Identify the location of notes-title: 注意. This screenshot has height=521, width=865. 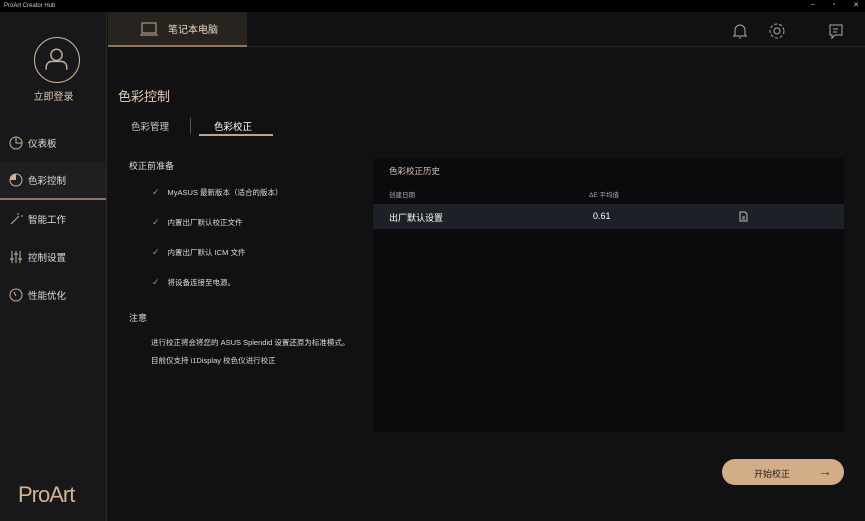
(138, 318).